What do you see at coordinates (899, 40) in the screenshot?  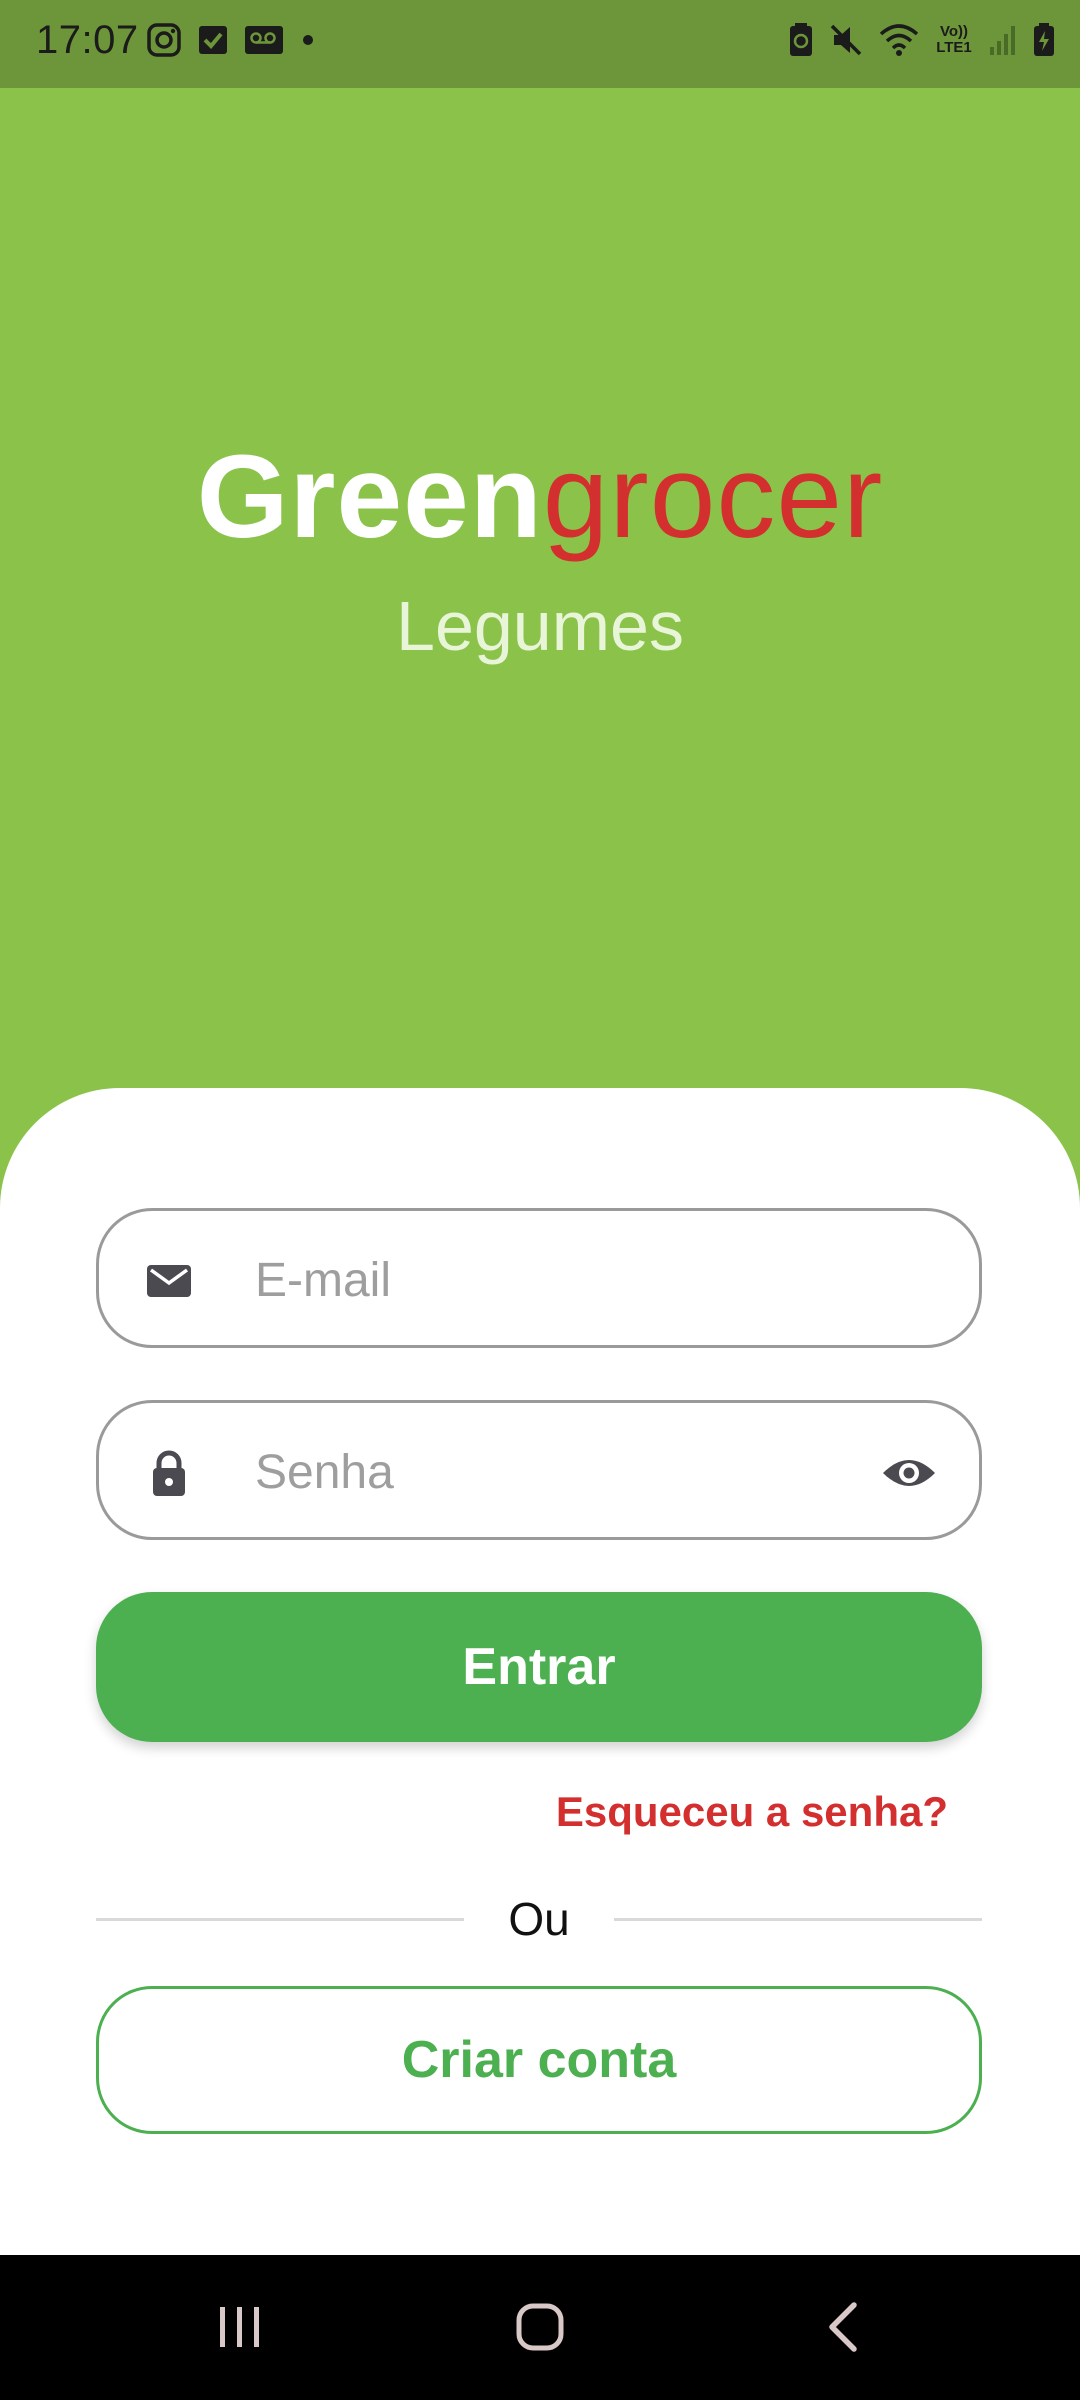 I see `wifi-icon` at bounding box center [899, 40].